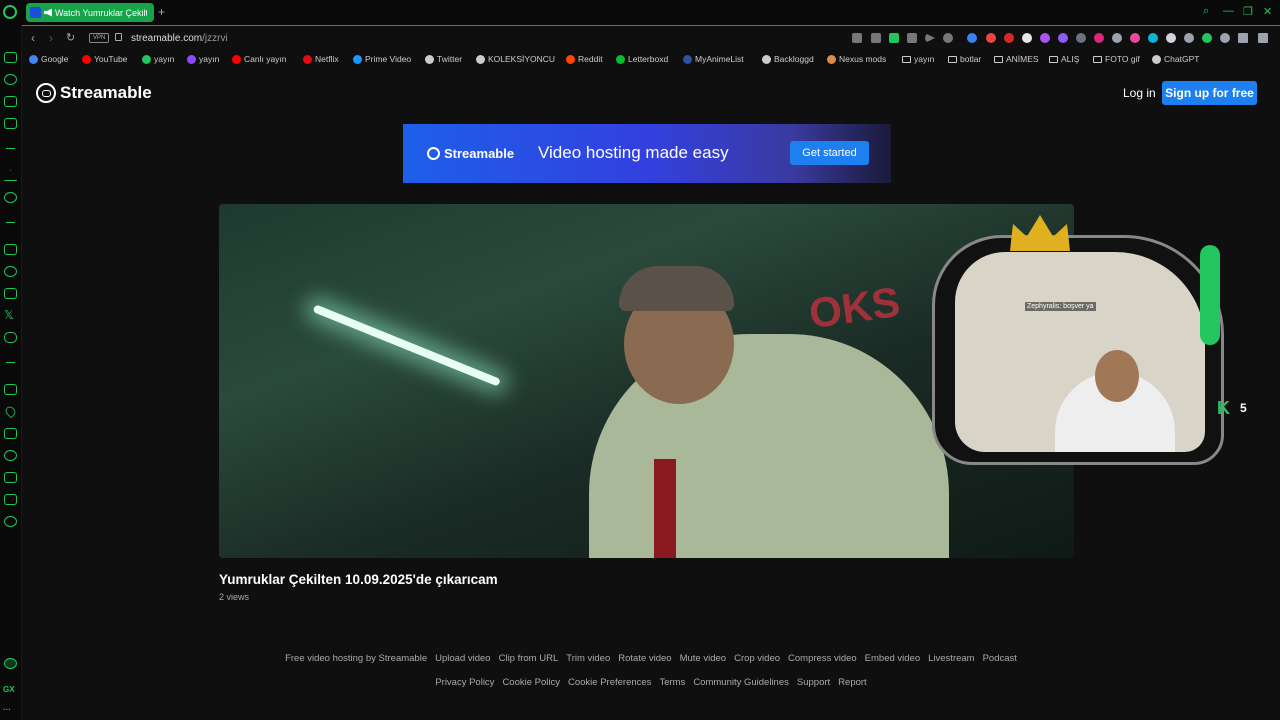 Image resolution: width=1280 pixels, height=720 pixels. I want to click on extension-6-icon, so click(1063, 38).